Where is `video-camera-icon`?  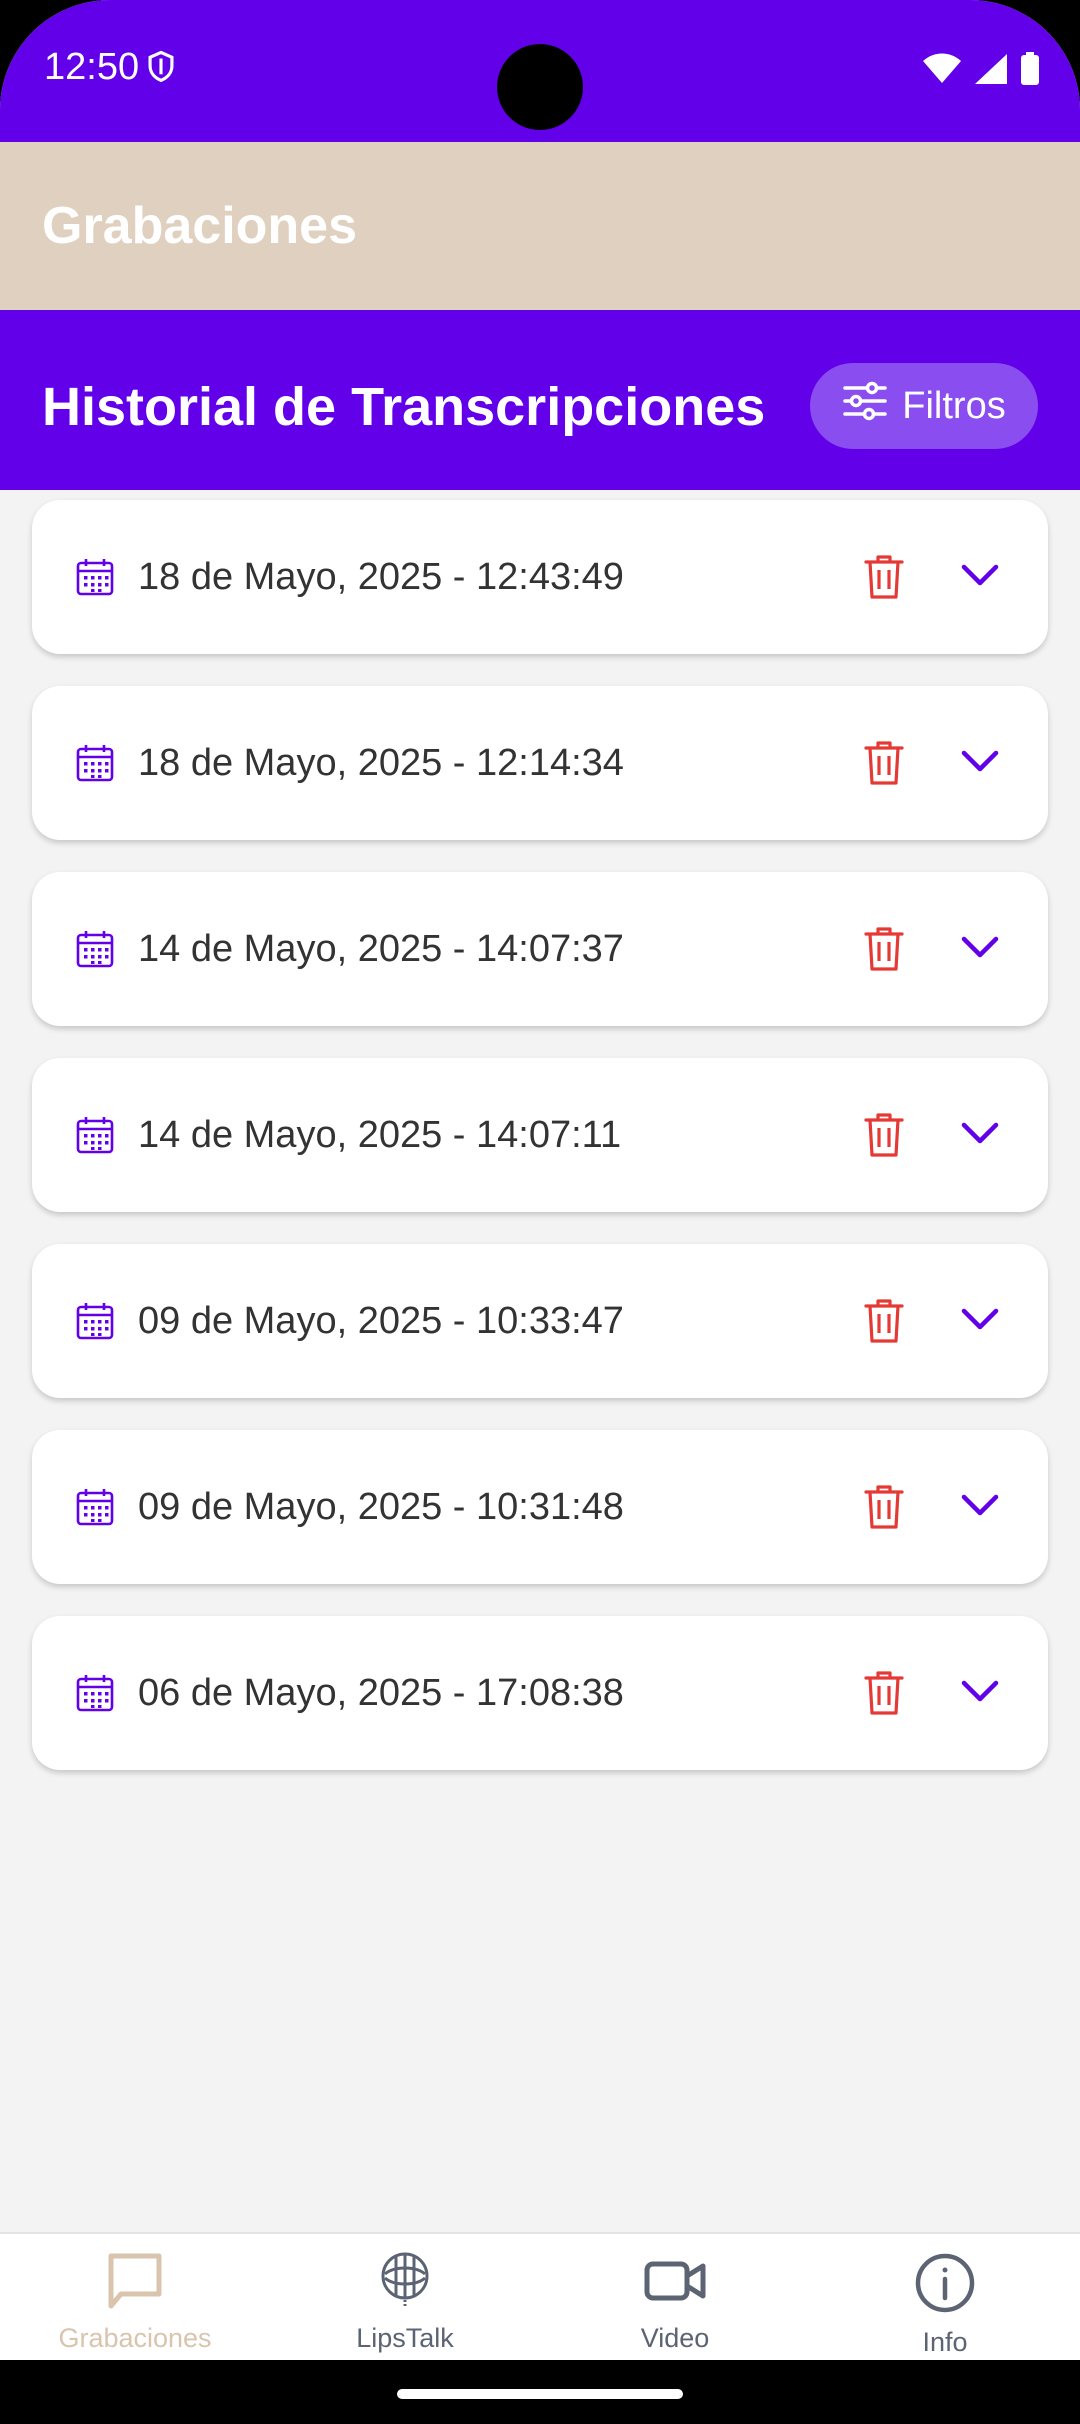 video-camera-icon is located at coordinates (675, 2287).